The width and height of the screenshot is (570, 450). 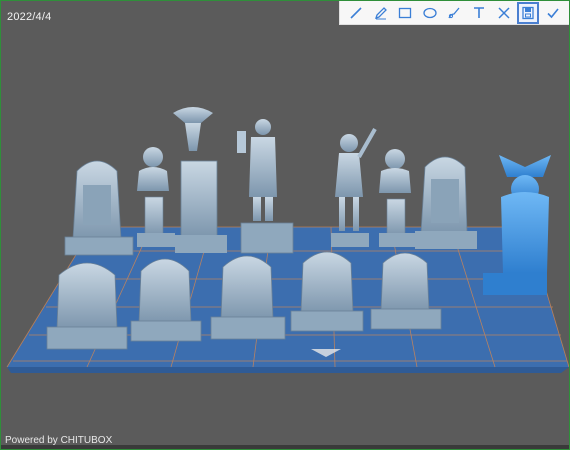 I want to click on ellipse-icon, so click(x=430, y=12).